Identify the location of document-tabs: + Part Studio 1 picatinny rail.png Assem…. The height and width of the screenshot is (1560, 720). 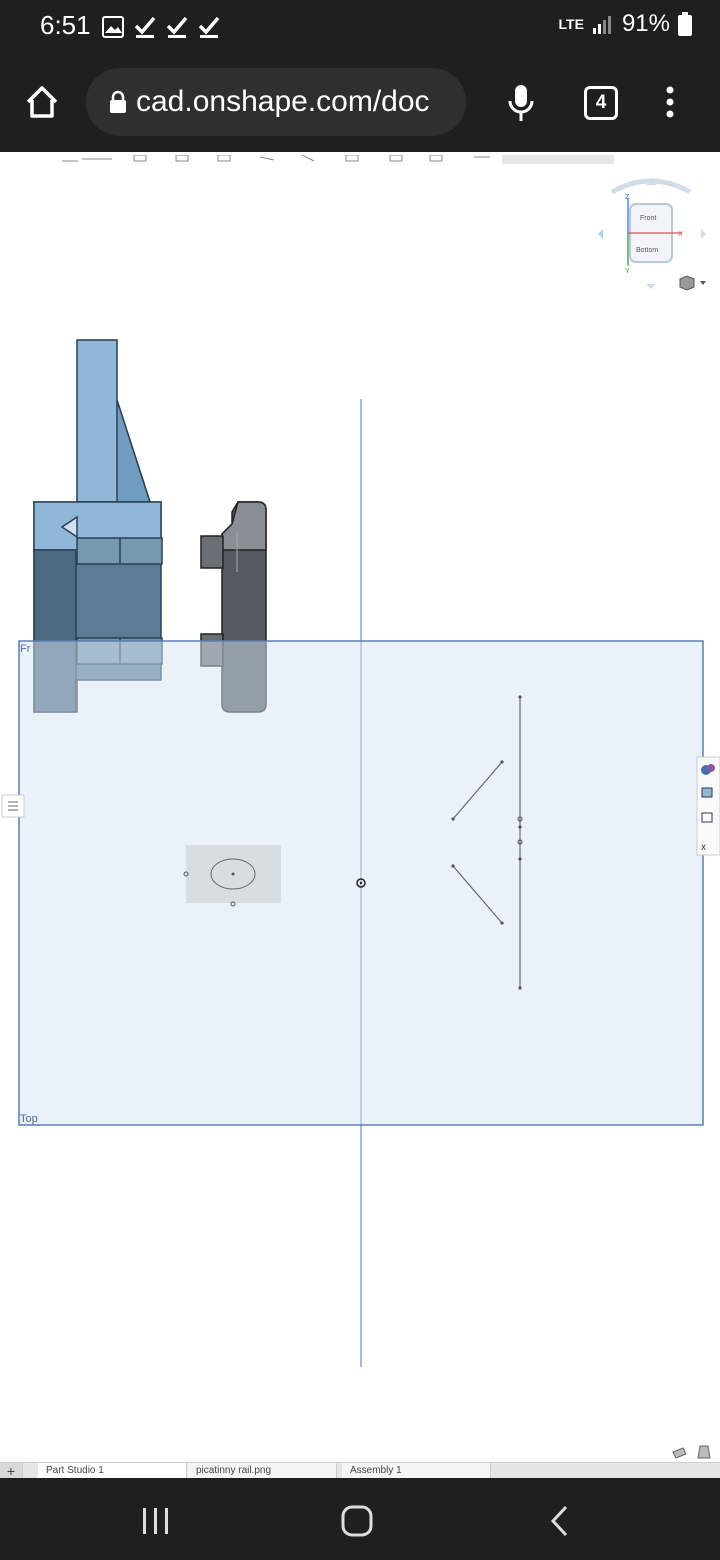
(360, 1470).